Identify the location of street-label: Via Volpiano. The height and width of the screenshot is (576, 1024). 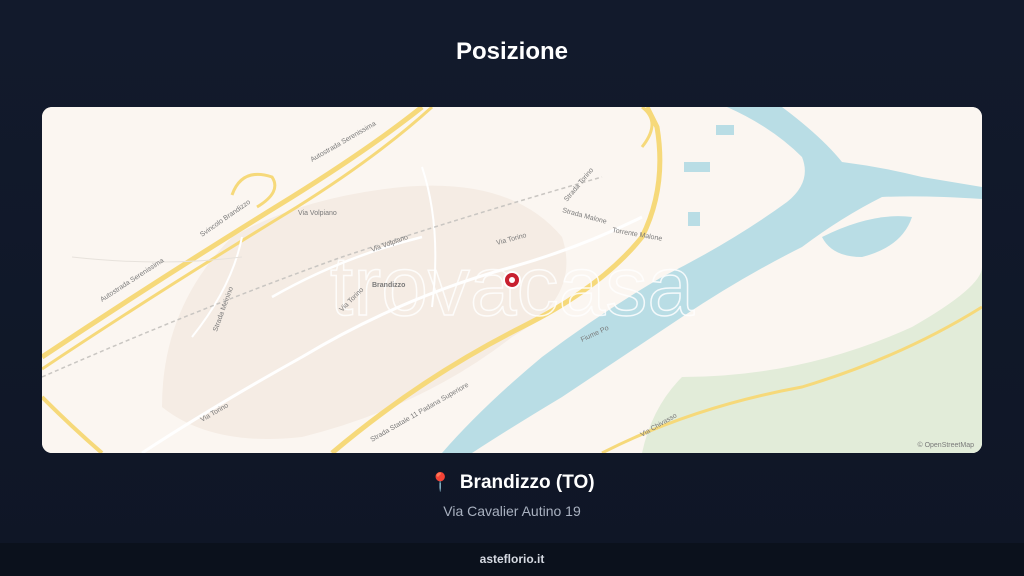
(317, 213).